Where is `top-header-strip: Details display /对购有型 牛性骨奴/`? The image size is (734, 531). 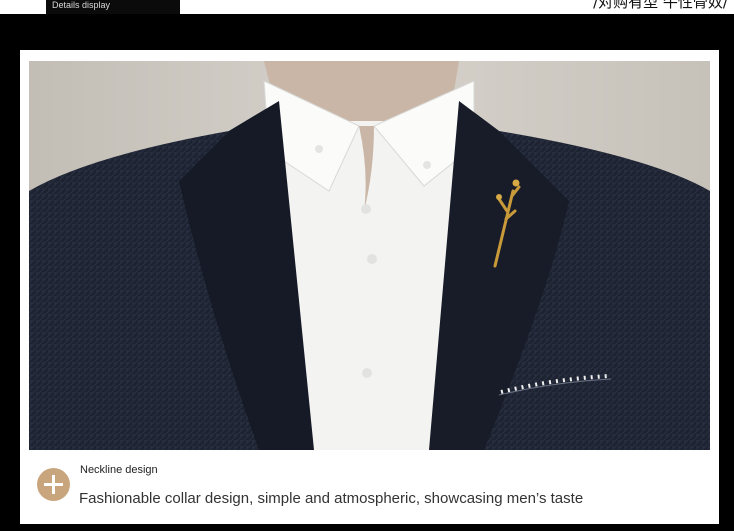
top-header-strip: Details display /对购有型 牛性骨奴/ is located at coordinates (367, 7).